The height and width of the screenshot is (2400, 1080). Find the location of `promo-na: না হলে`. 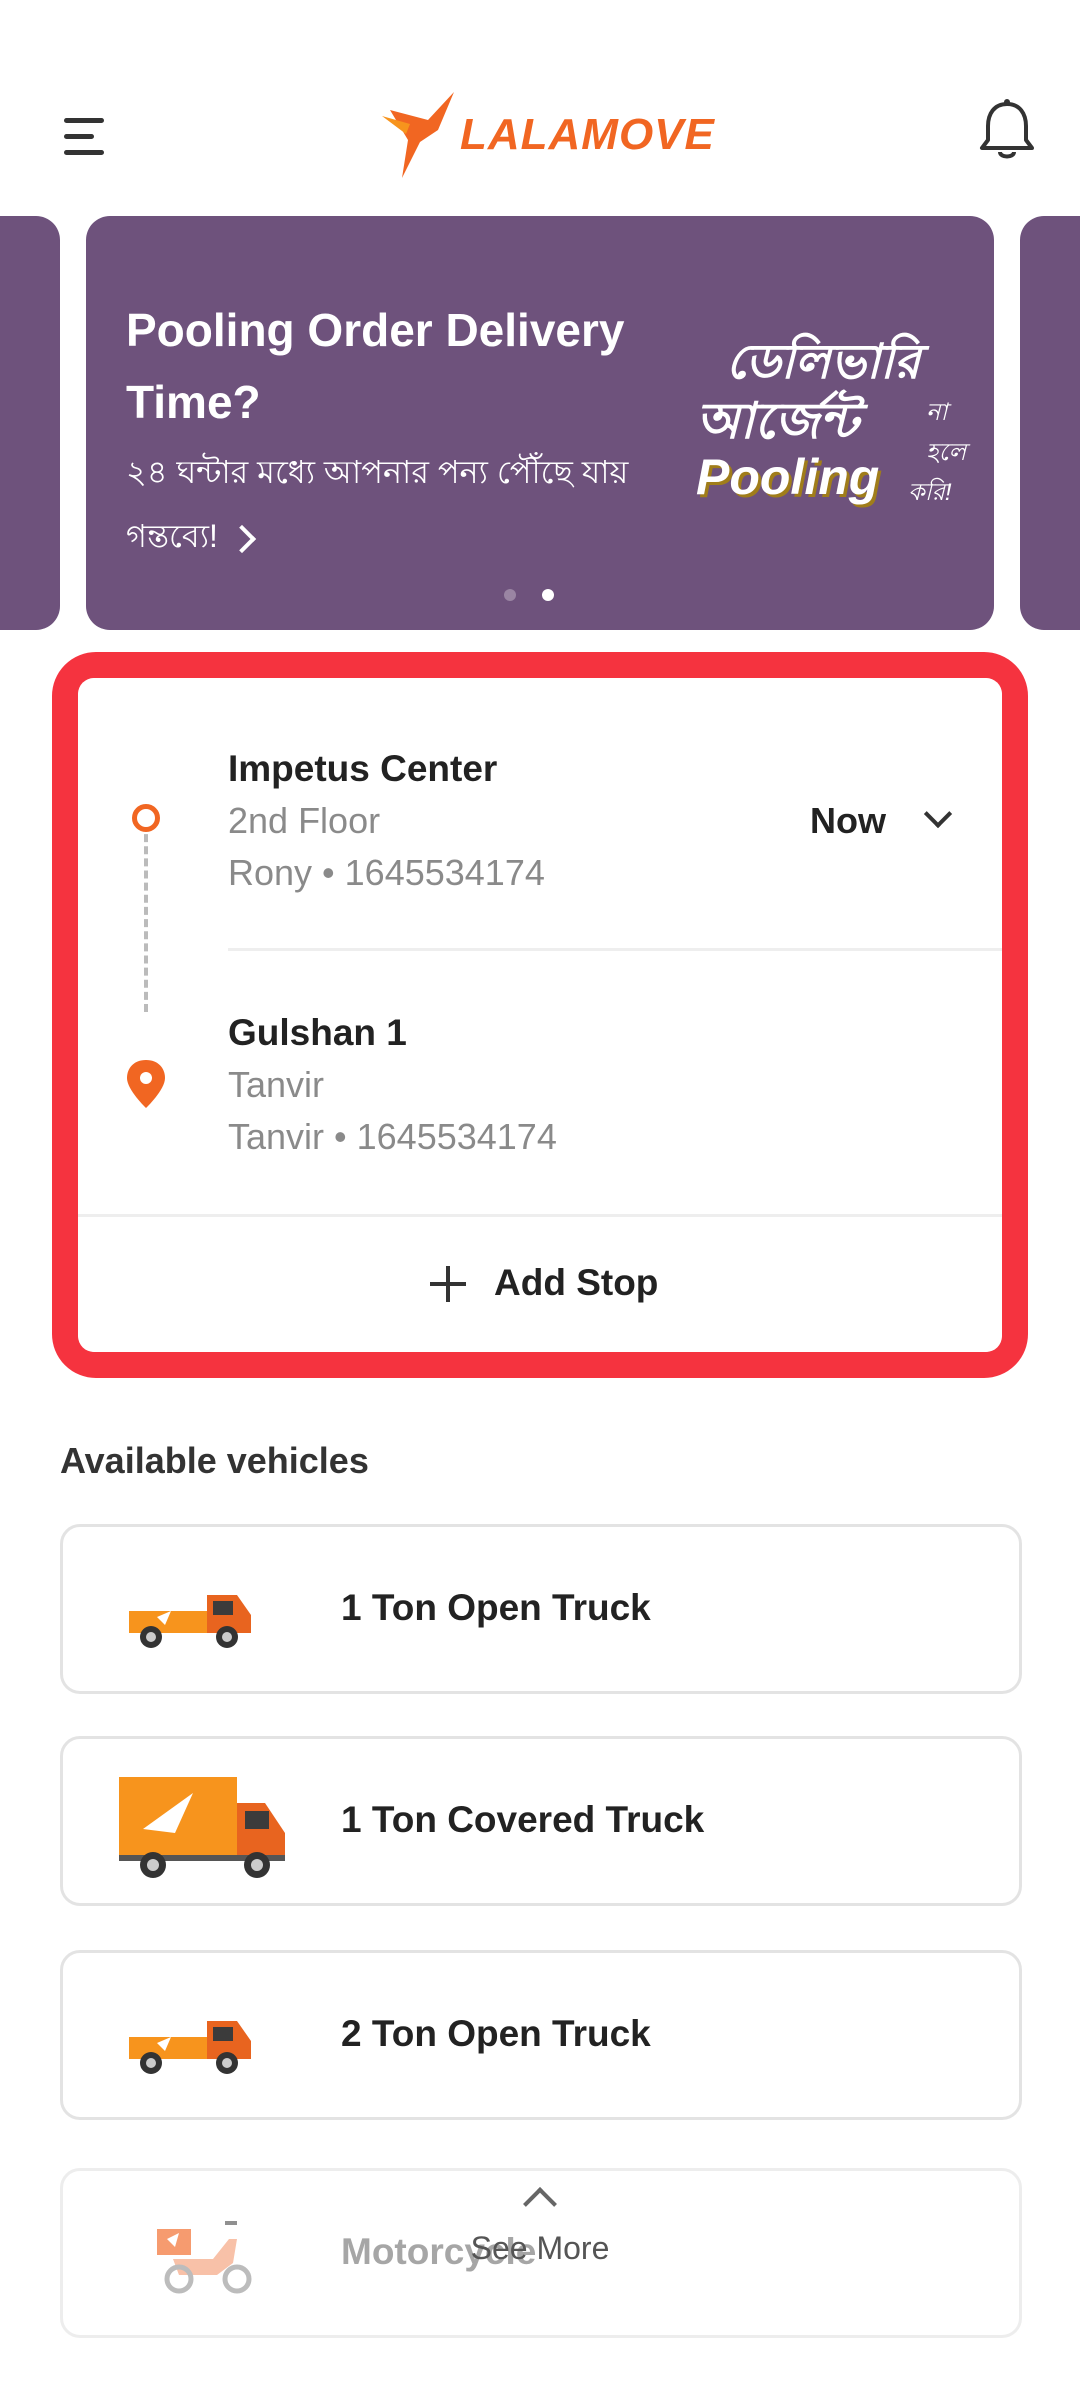

promo-na: না হলে is located at coordinates (946, 432).